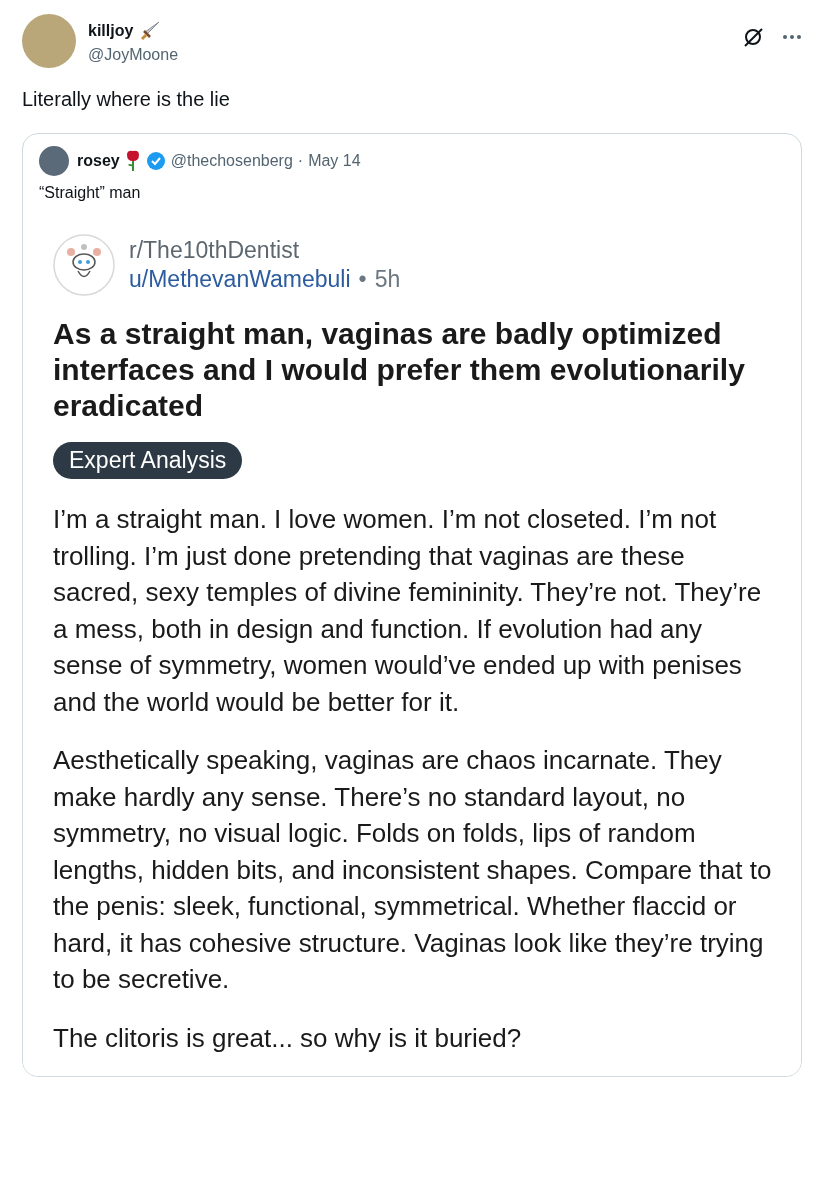 The height and width of the screenshot is (1197, 824). What do you see at coordinates (148, 460) in the screenshot?
I see `post-flair: Expert Analysis` at bounding box center [148, 460].